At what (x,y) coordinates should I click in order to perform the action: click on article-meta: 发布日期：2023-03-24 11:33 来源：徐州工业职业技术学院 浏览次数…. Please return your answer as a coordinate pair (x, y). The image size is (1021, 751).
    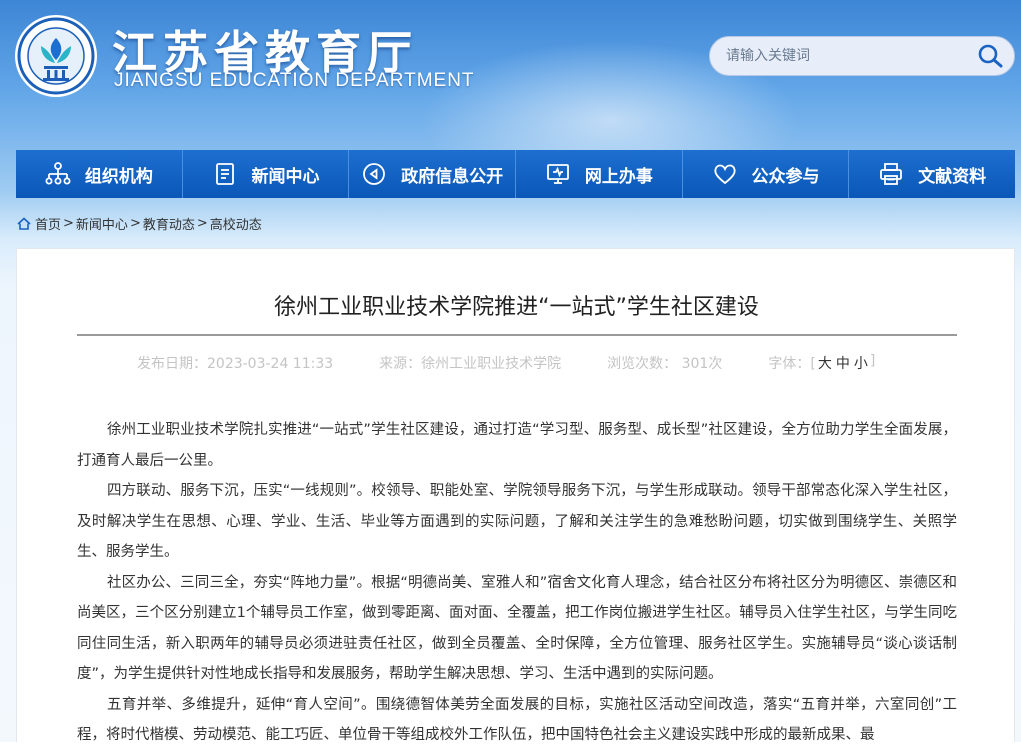
    Looking at the image, I should click on (506, 363).